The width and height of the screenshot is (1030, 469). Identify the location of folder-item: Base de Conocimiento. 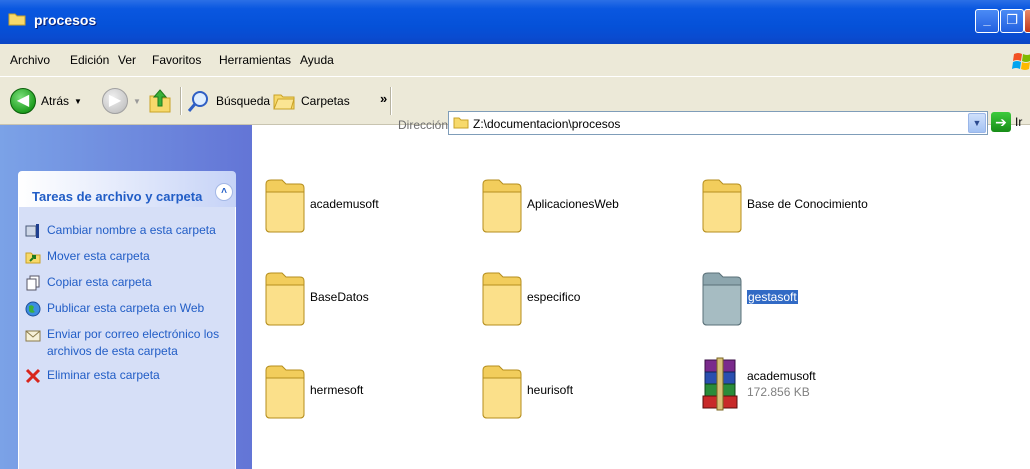
(783, 204).